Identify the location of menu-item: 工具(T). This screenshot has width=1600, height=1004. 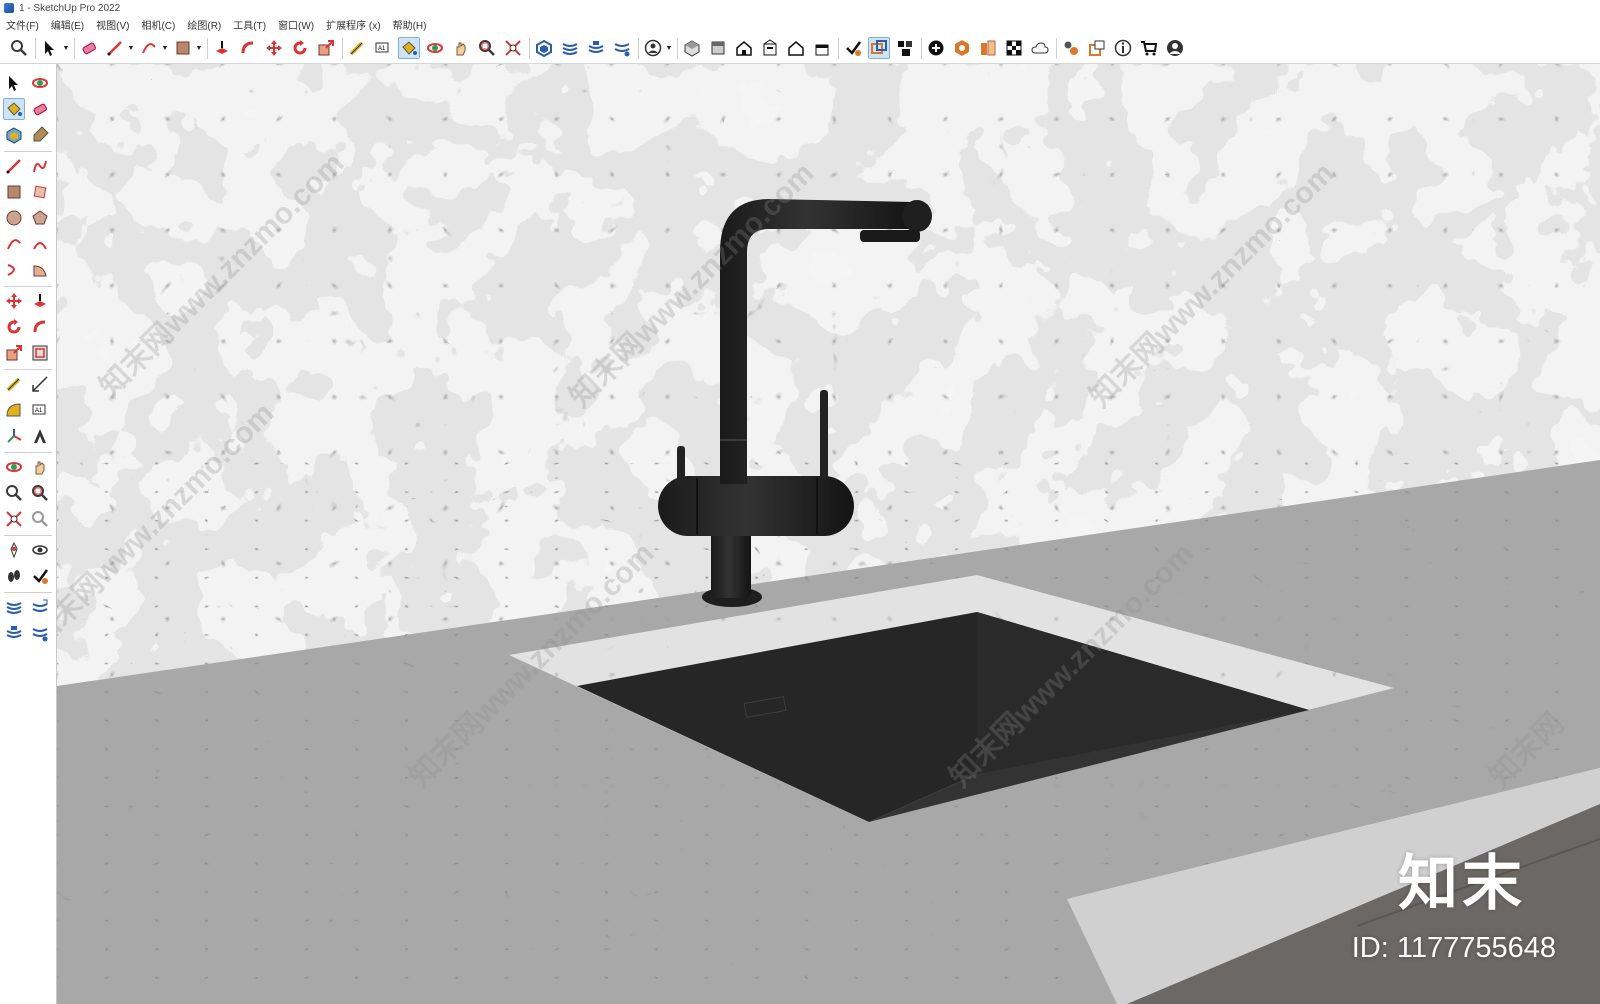
(249, 24).